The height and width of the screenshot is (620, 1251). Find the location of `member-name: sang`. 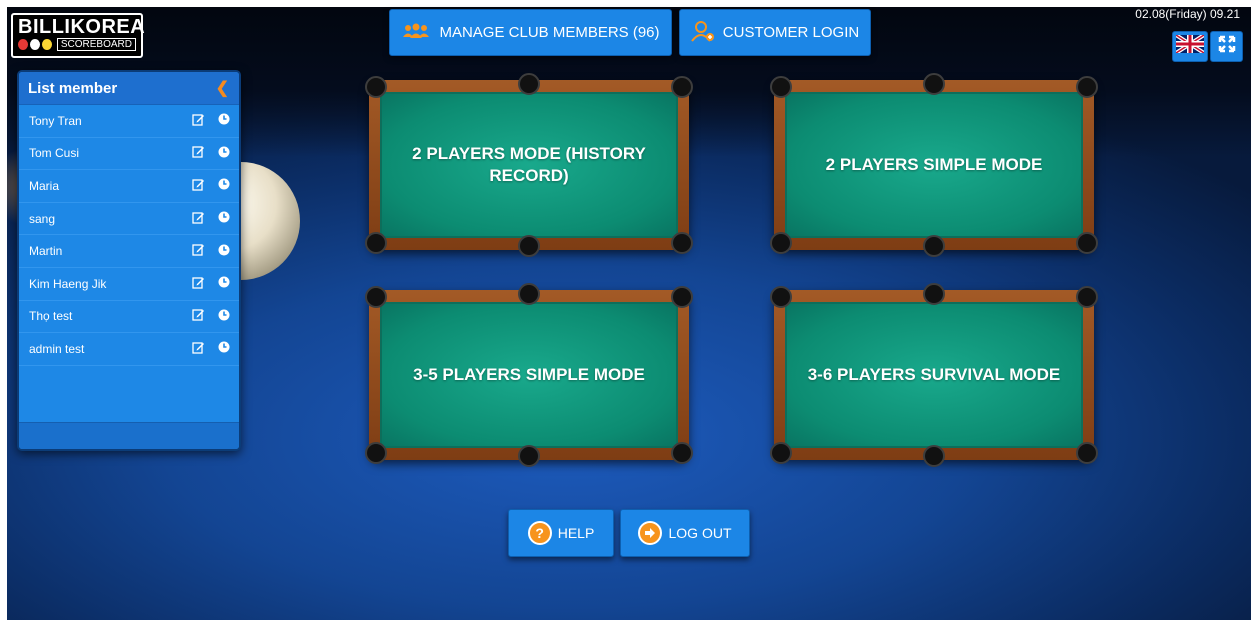

member-name: sang is located at coordinates (42, 218).